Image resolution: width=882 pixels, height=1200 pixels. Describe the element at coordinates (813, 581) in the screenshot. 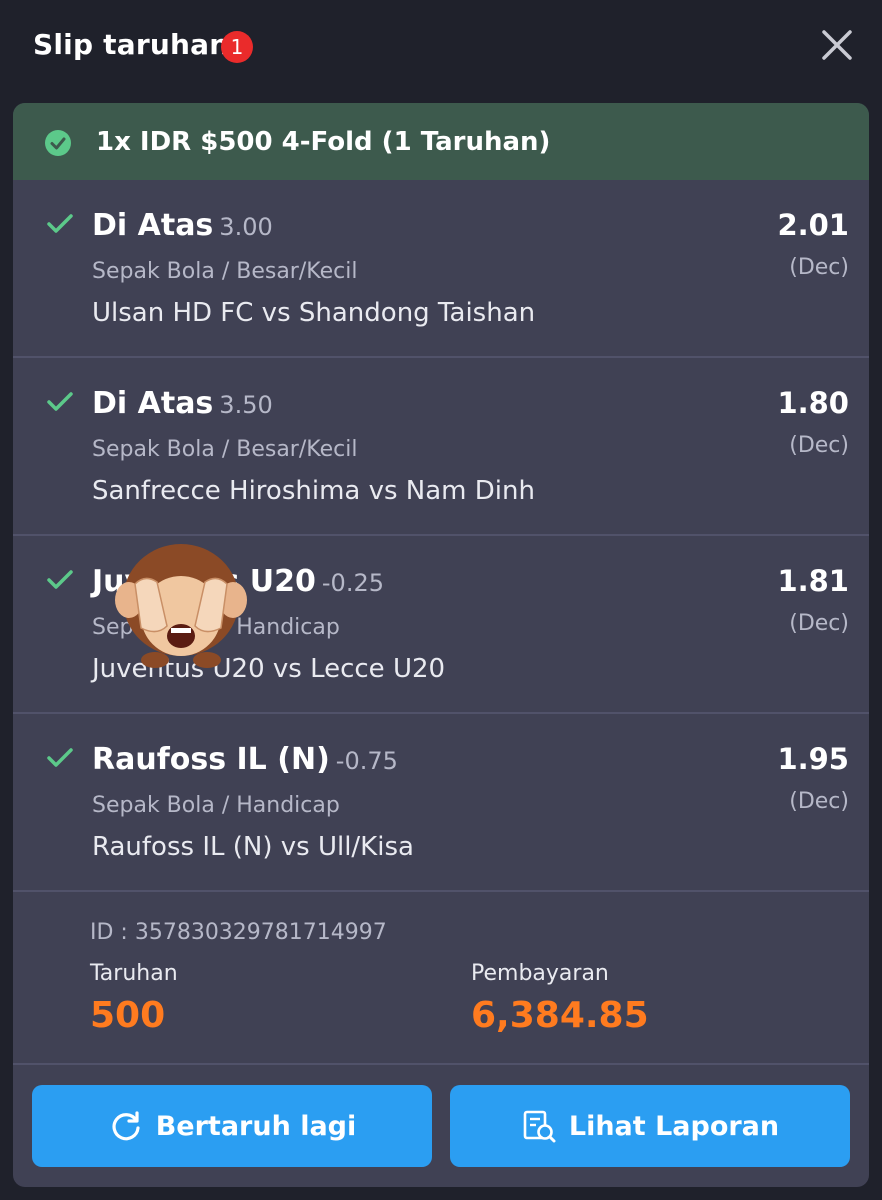

I see `bet-odds: 1.81` at that location.